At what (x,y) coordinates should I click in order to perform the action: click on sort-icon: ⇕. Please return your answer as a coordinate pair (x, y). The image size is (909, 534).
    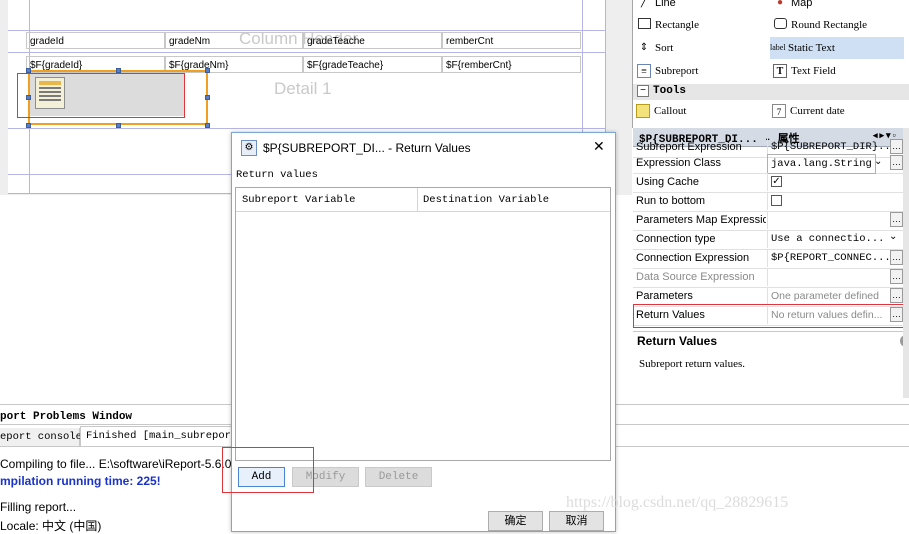
    Looking at the image, I should click on (644, 48).